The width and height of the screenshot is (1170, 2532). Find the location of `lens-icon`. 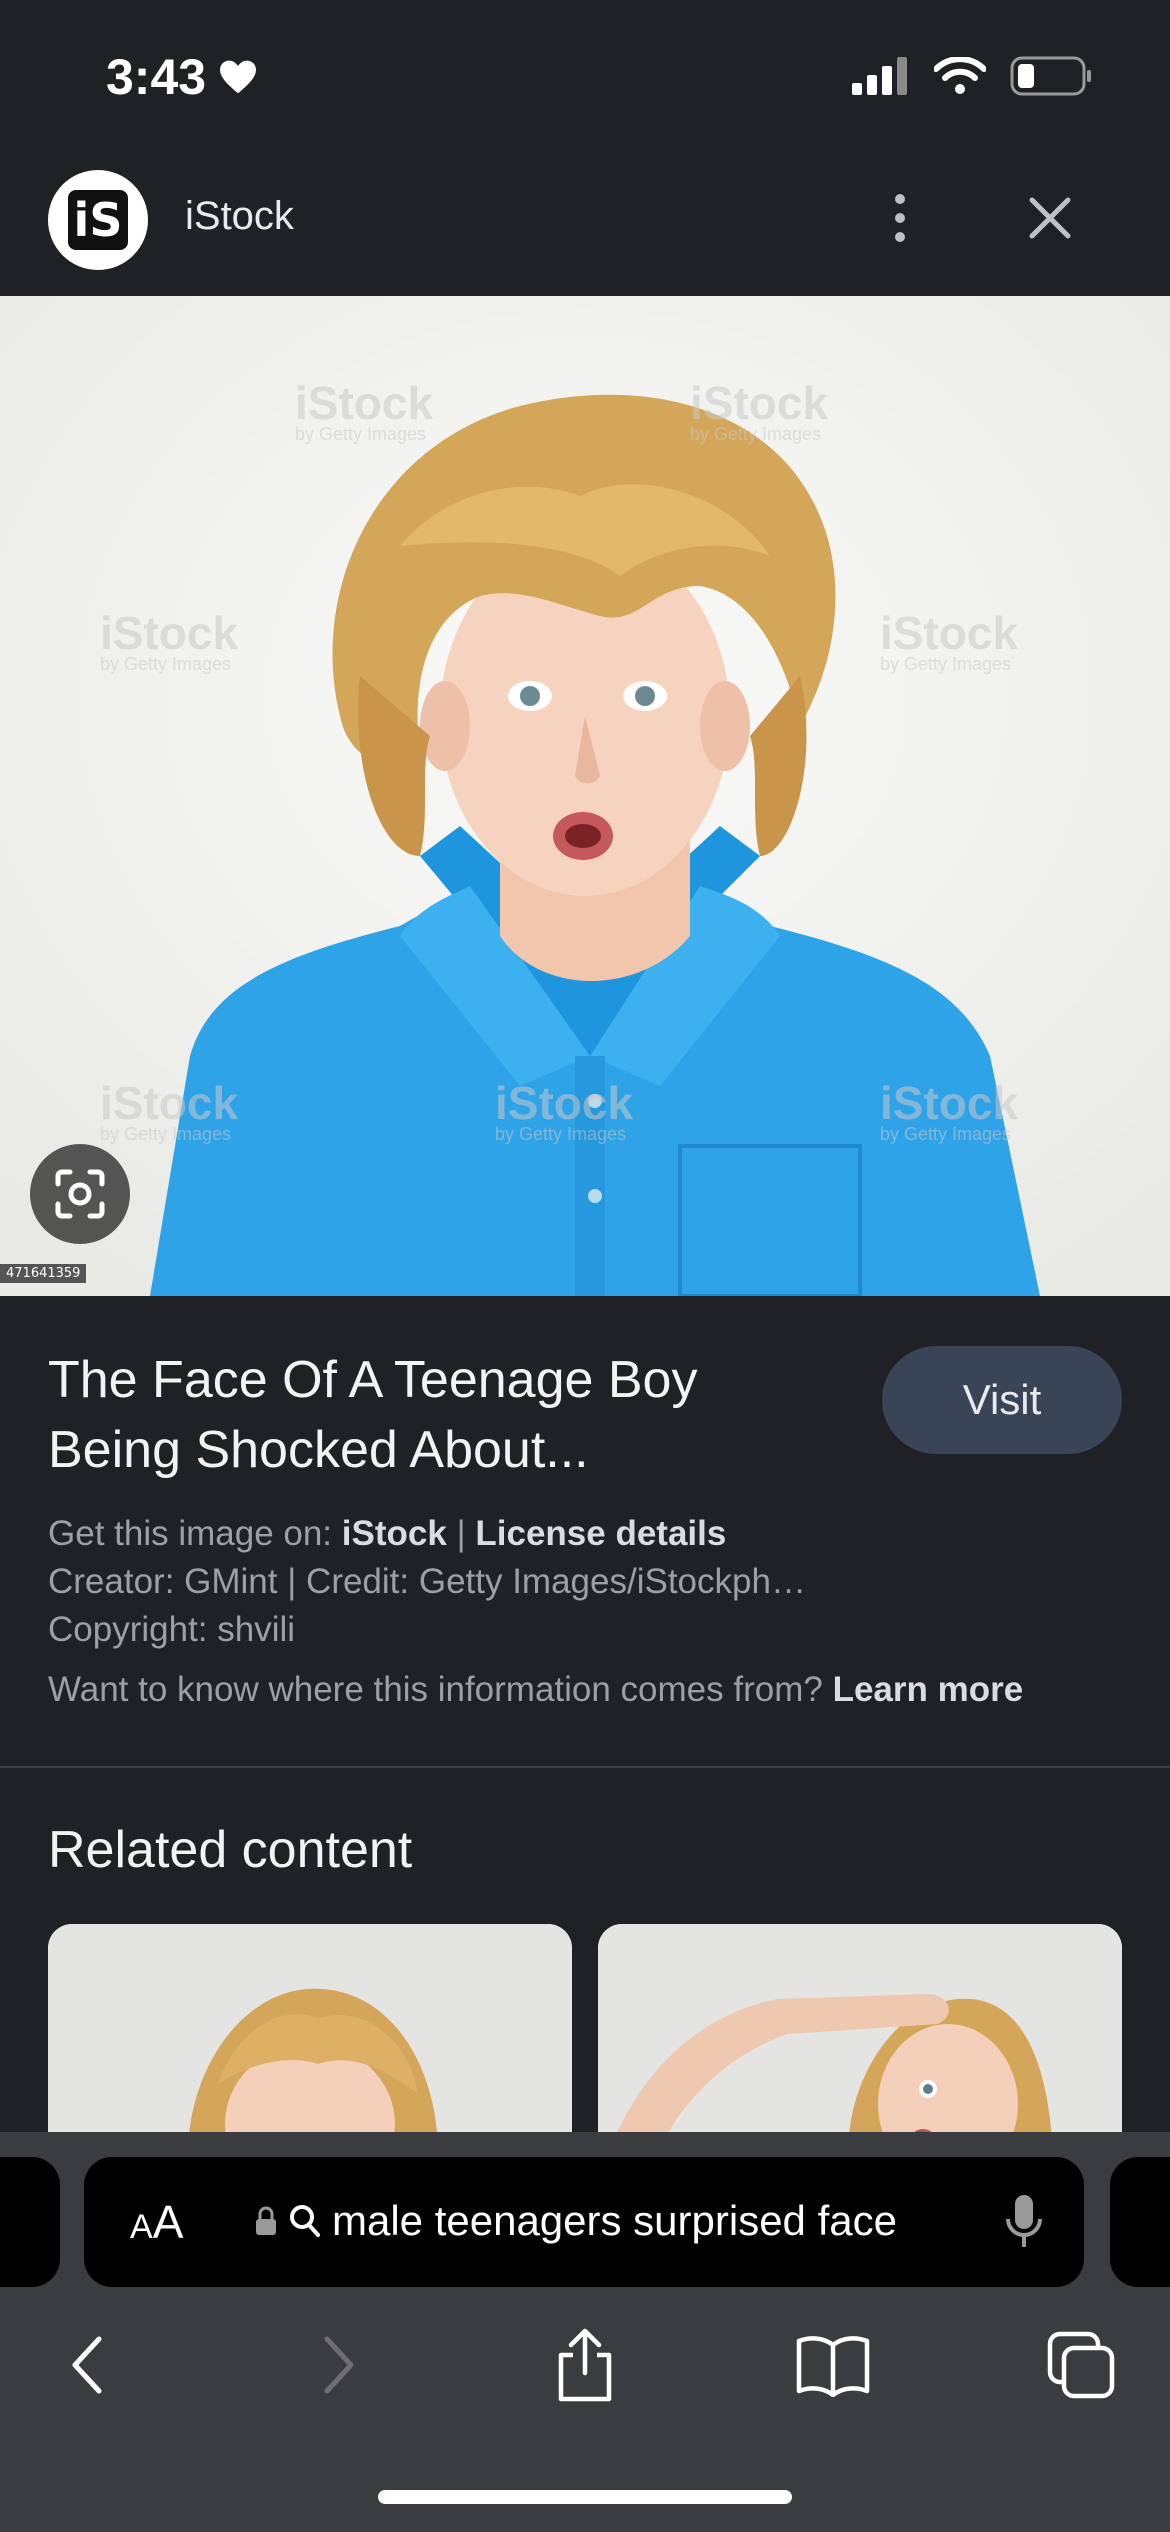

lens-icon is located at coordinates (80, 1194).